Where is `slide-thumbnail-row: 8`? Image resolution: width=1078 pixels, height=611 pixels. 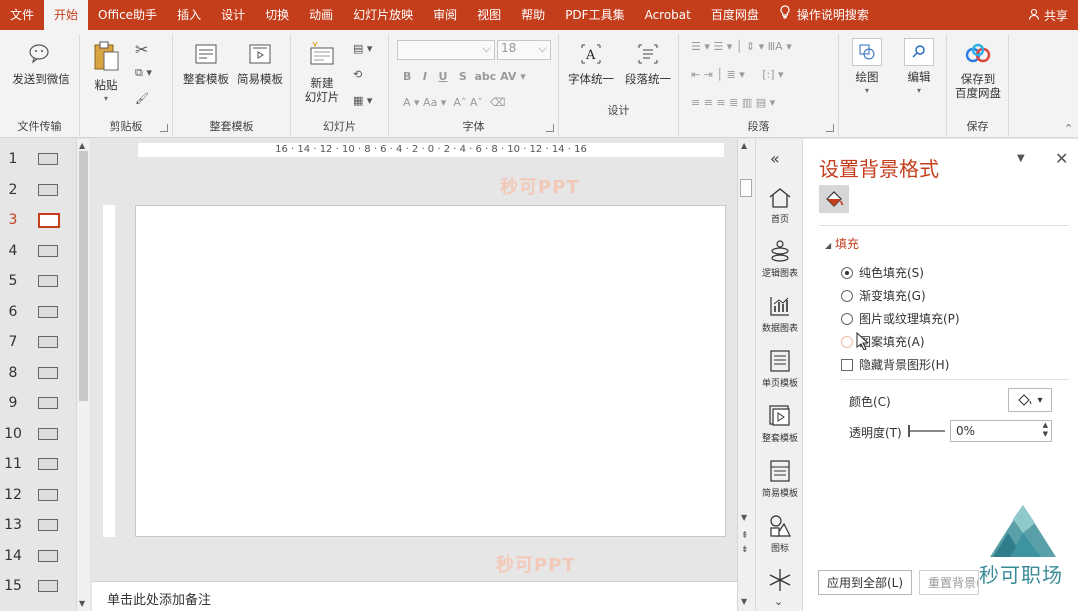 slide-thumbnail-row: 8 is located at coordinates (38, 373).